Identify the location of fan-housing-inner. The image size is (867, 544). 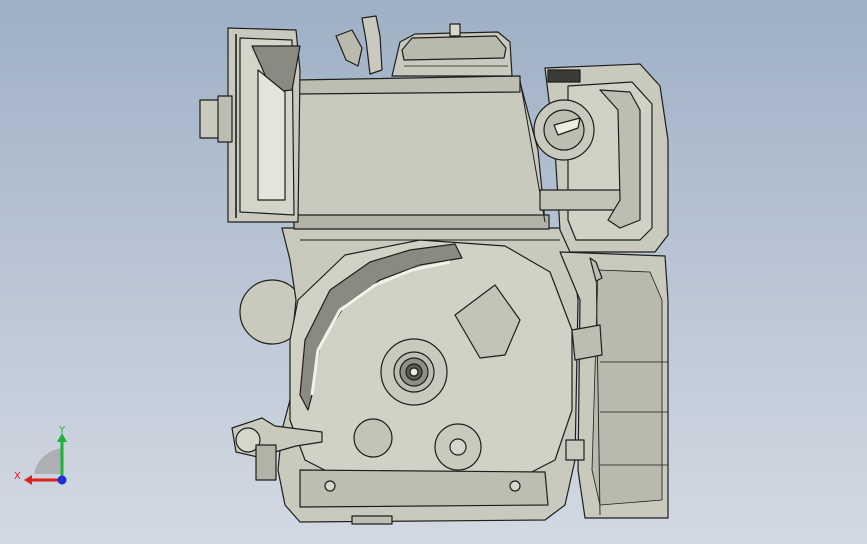
(271, 135).